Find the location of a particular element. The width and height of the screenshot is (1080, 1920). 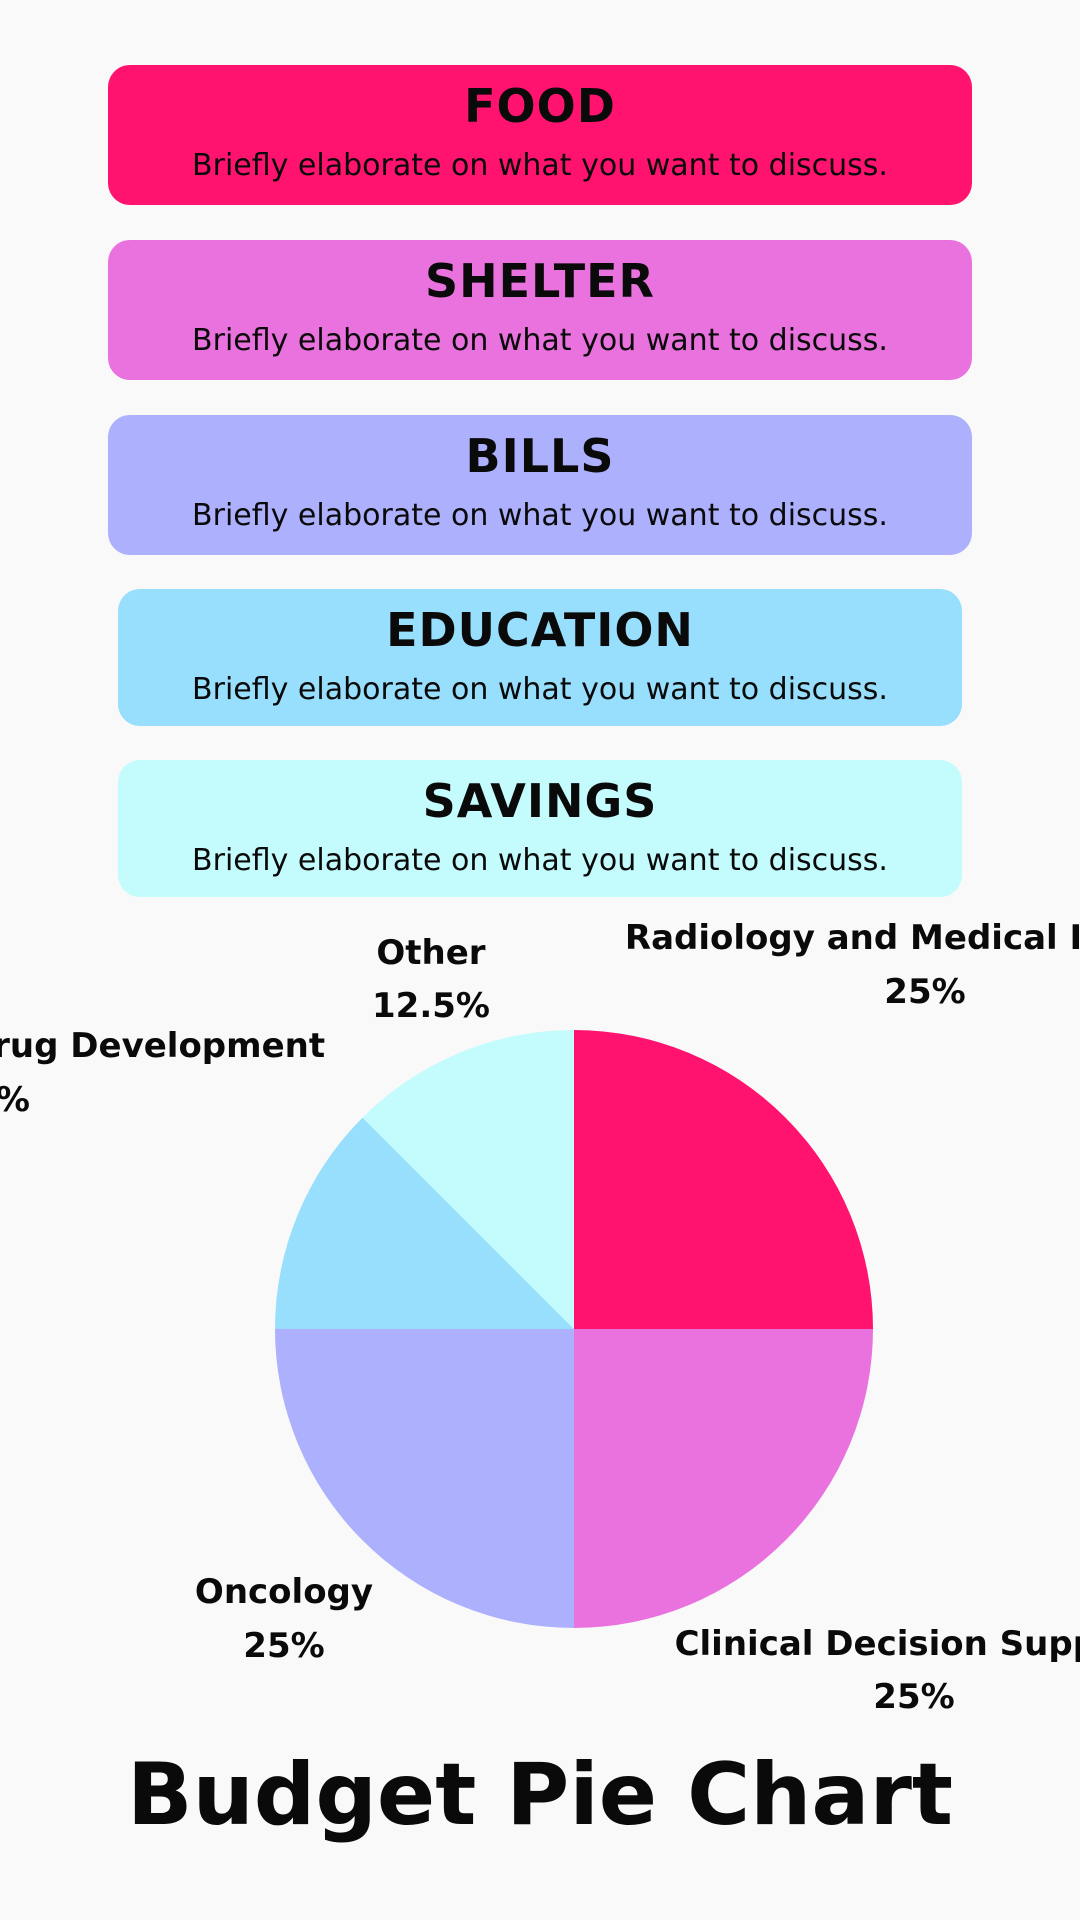

pie-value-clinical-decision-support: 25% is located at coordinates (913, 1697).